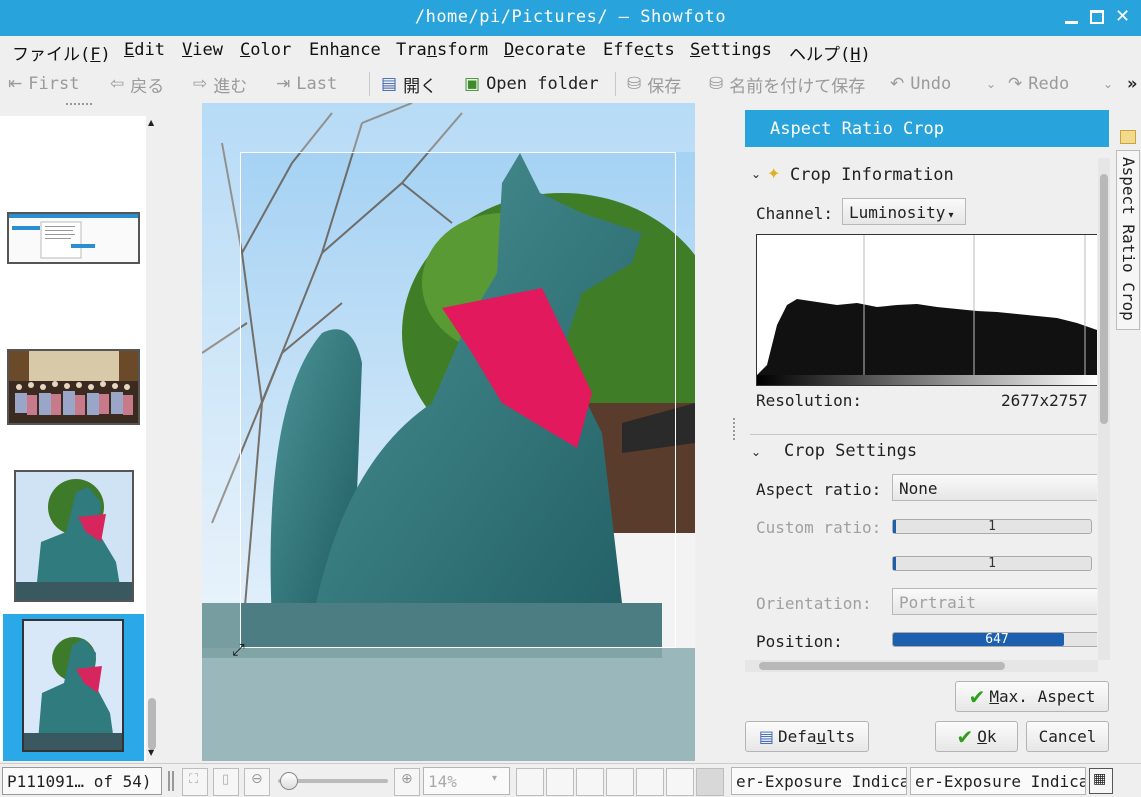 The height and width of the screenshot is (797, 1141). I want to click on section-divider, so click(923, 434).